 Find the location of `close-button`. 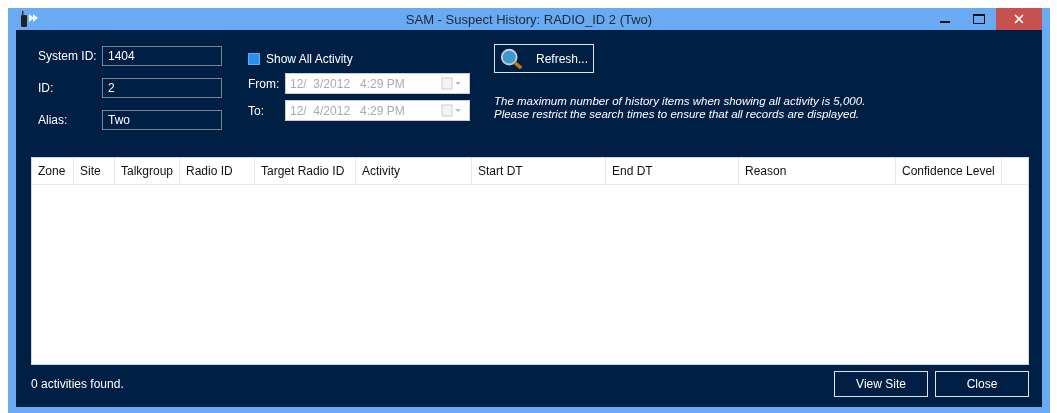

close-button is located at coordinates (1019, 19).